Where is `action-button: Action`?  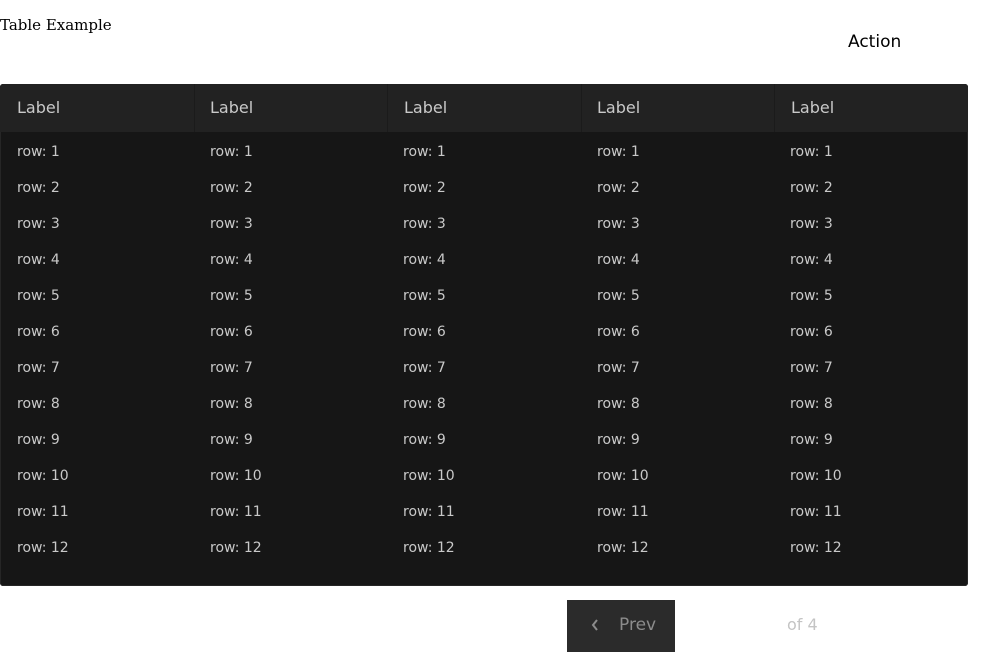
action-button: Action is located at coordinates (874, 42).